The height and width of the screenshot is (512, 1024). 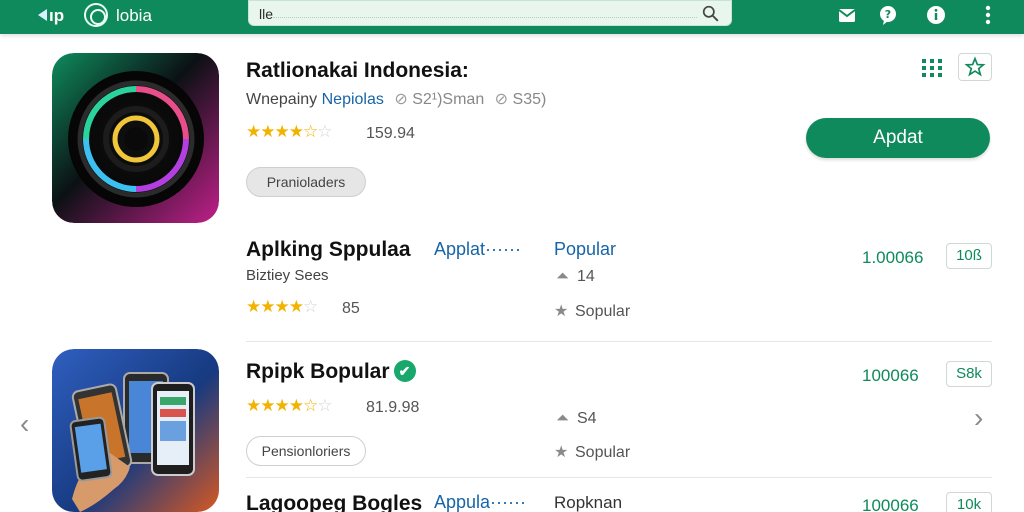 I want to click on back-button: ıp, so click(x=51, y=16).